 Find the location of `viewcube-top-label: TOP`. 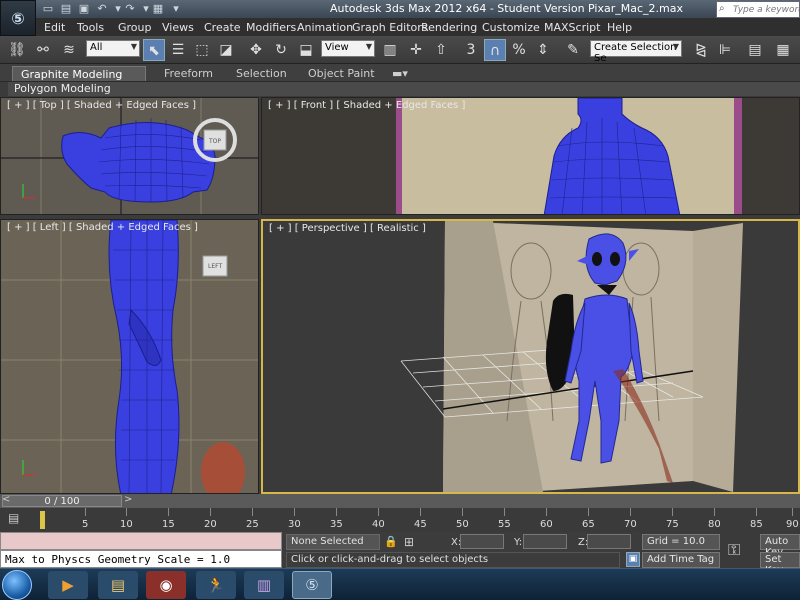

viewcube-top-label: TOP is located at coordinates (214, 141).